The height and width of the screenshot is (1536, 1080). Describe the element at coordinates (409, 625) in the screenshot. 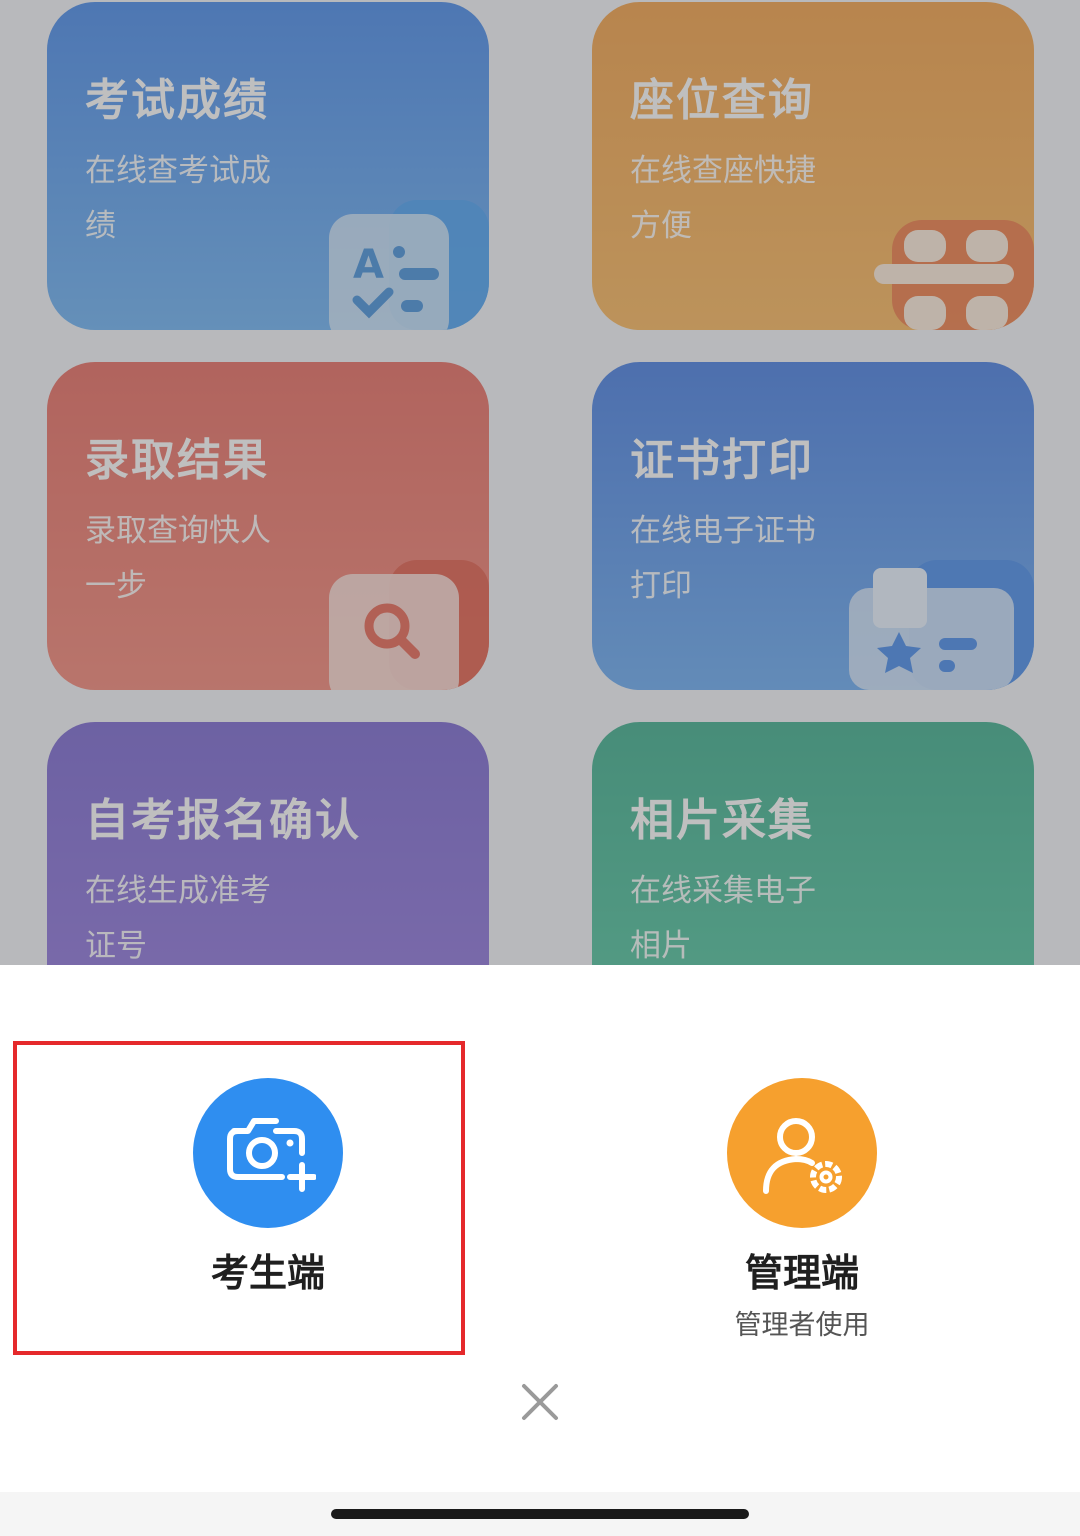

I see `search-document-icon` at that location.